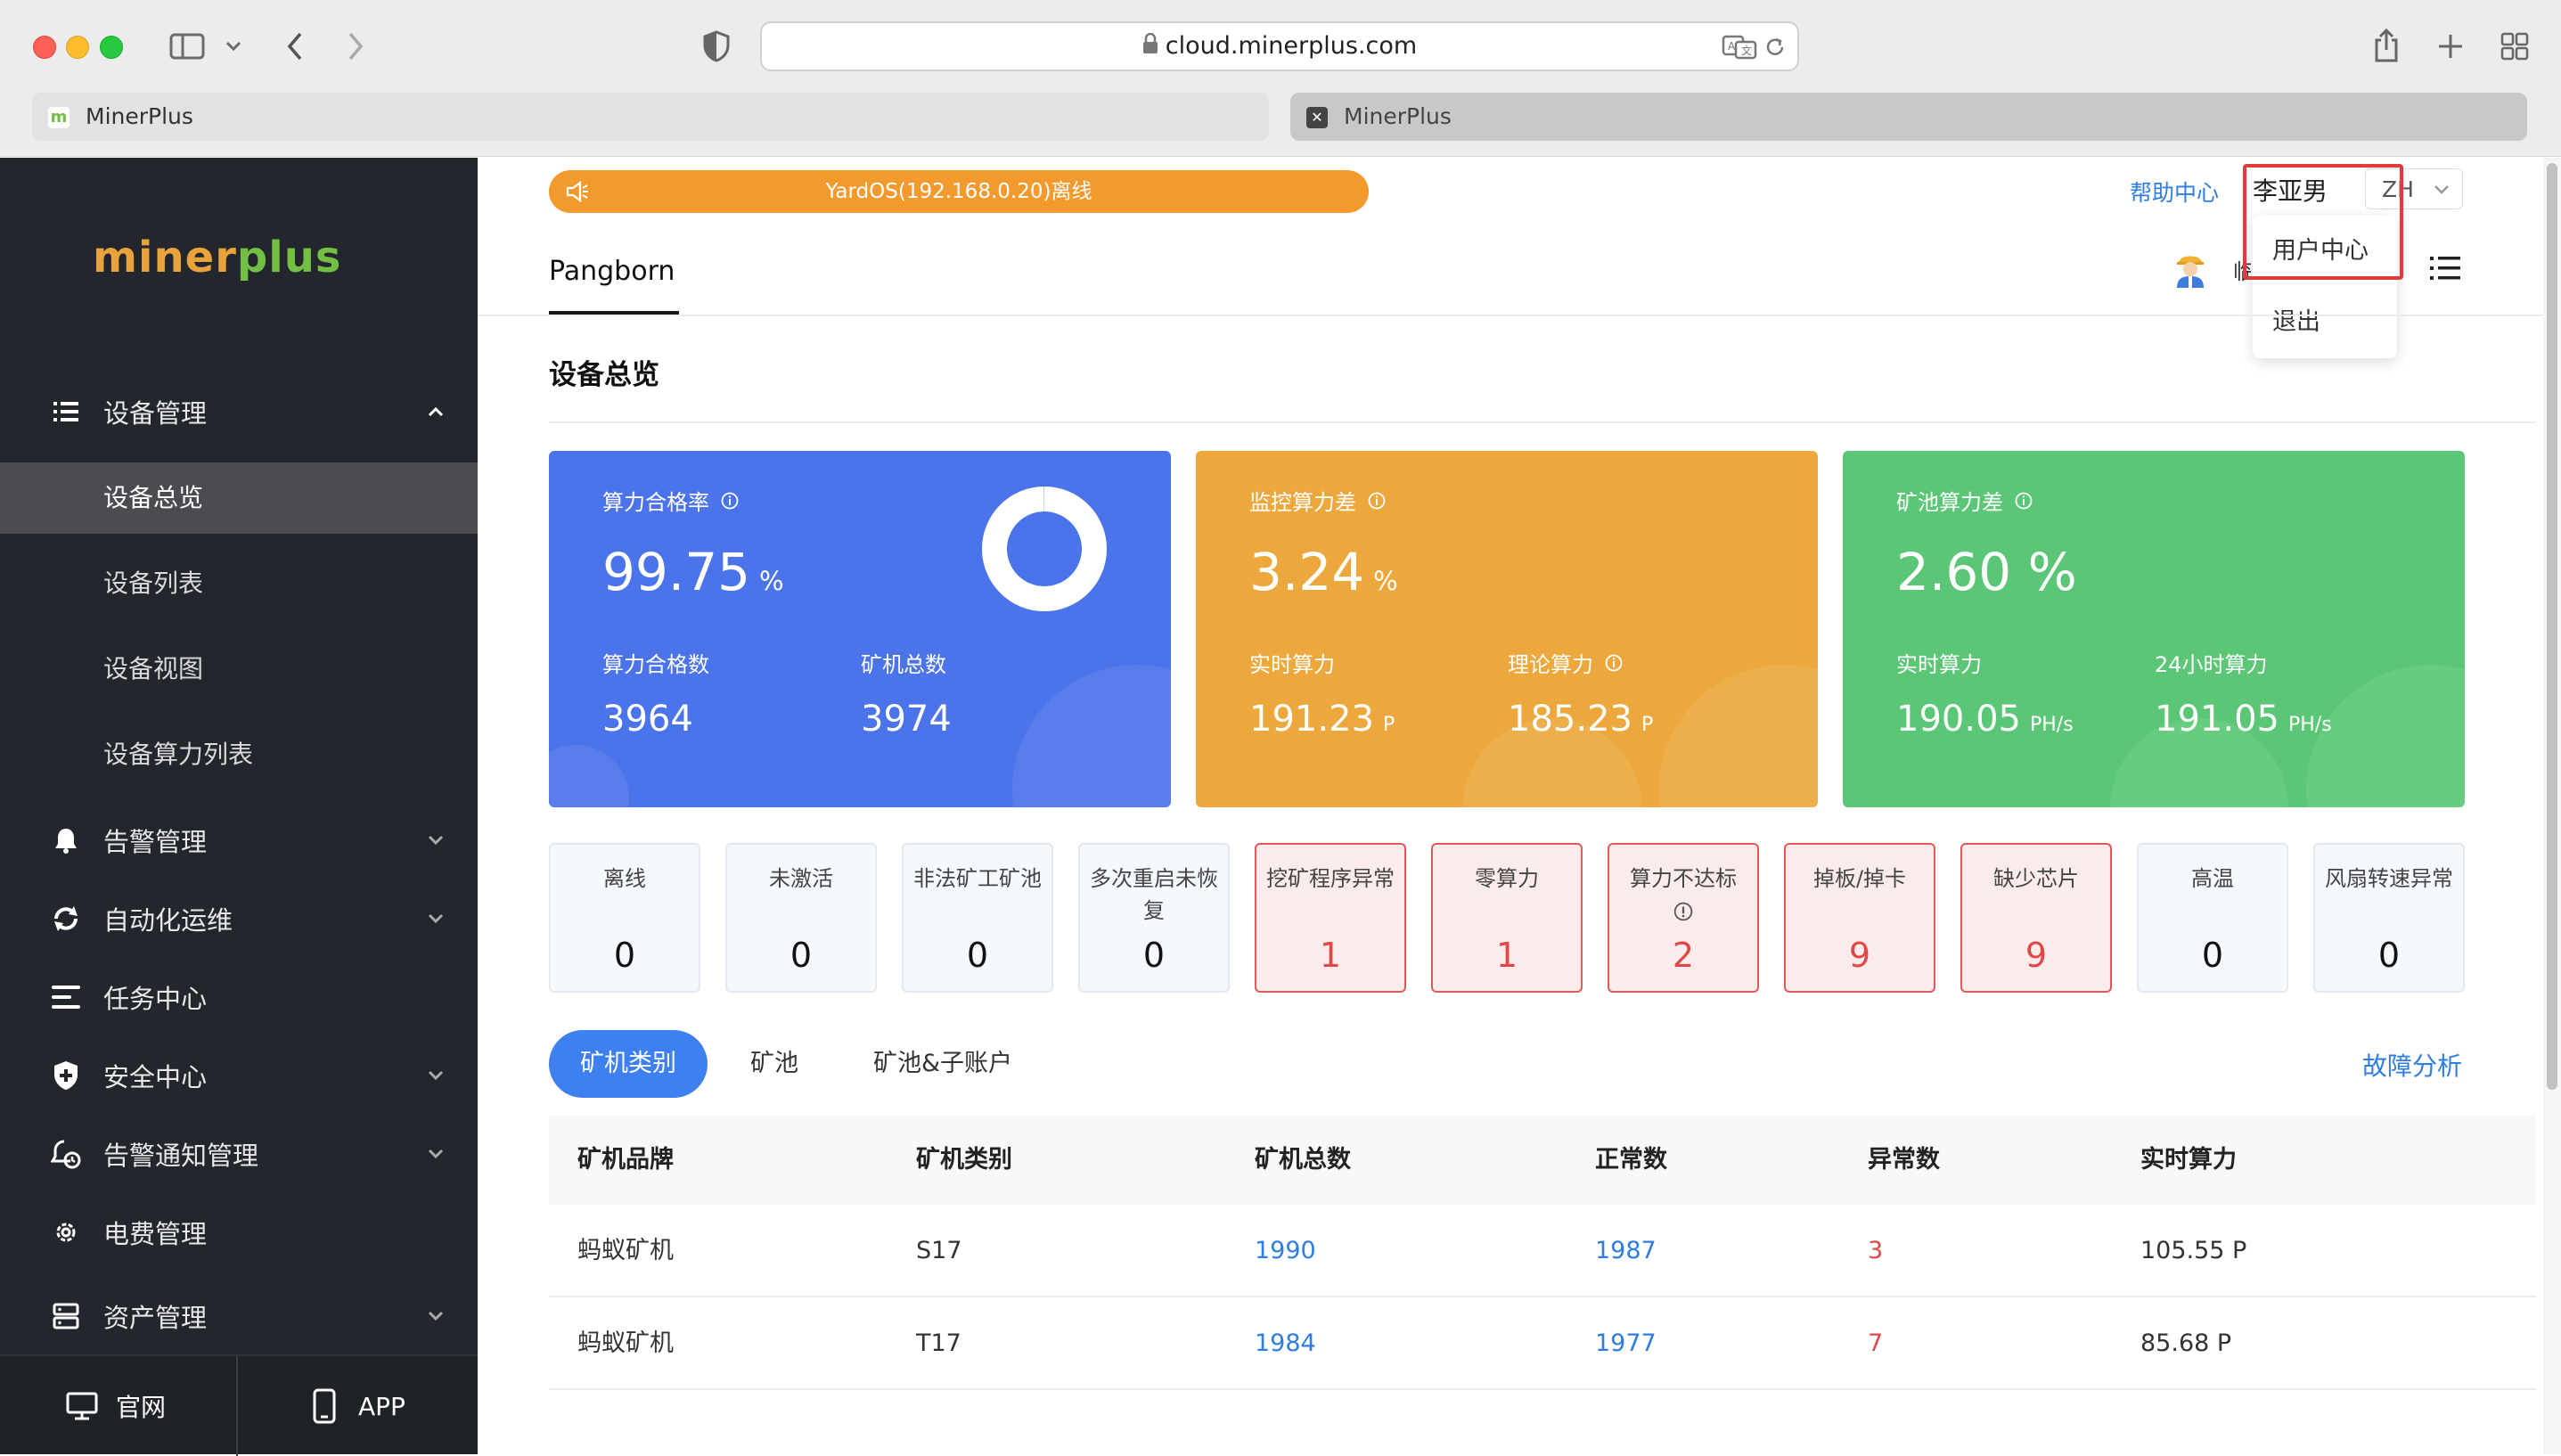  I want to click on cell-total-link: 1990, so click(1285, 1251).